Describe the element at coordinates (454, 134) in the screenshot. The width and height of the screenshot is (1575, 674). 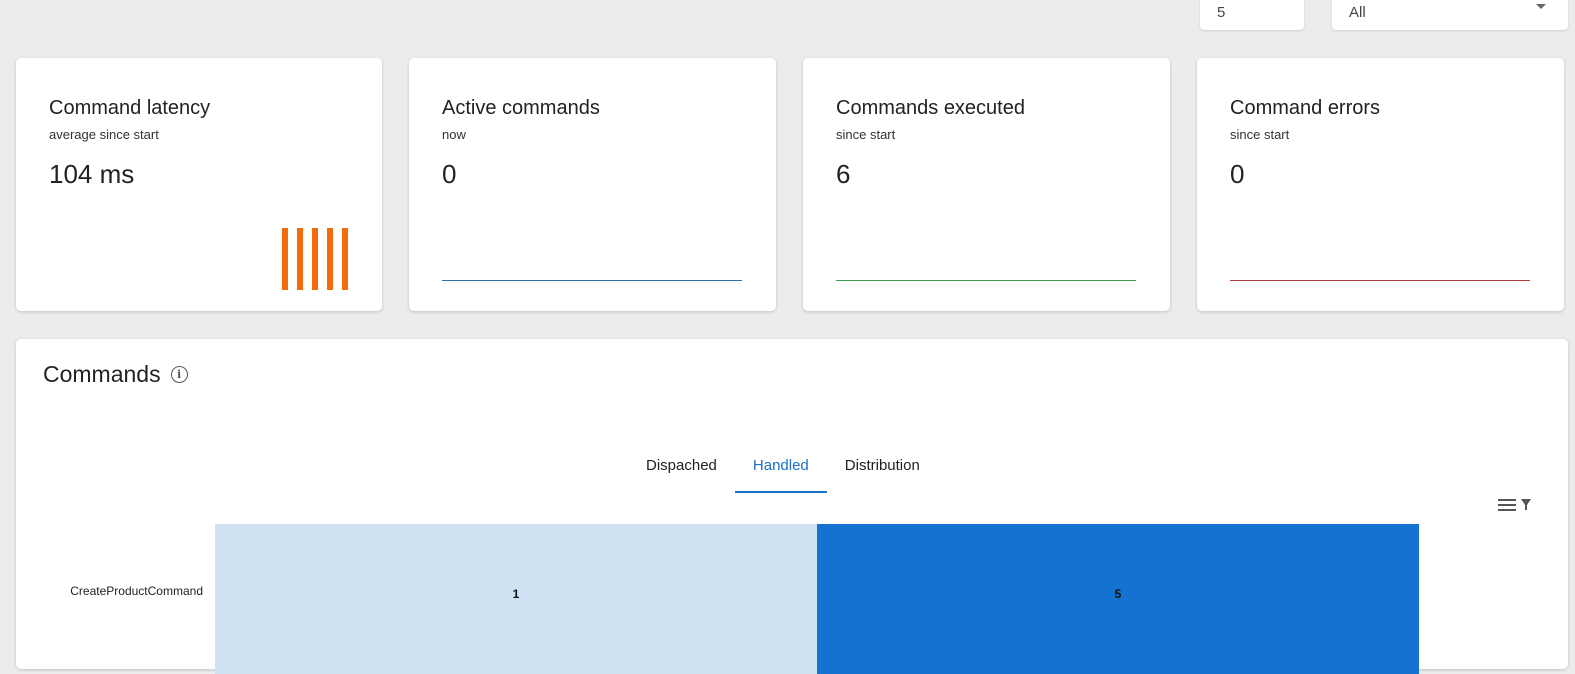
I see `card-subtitle: now` at that location.